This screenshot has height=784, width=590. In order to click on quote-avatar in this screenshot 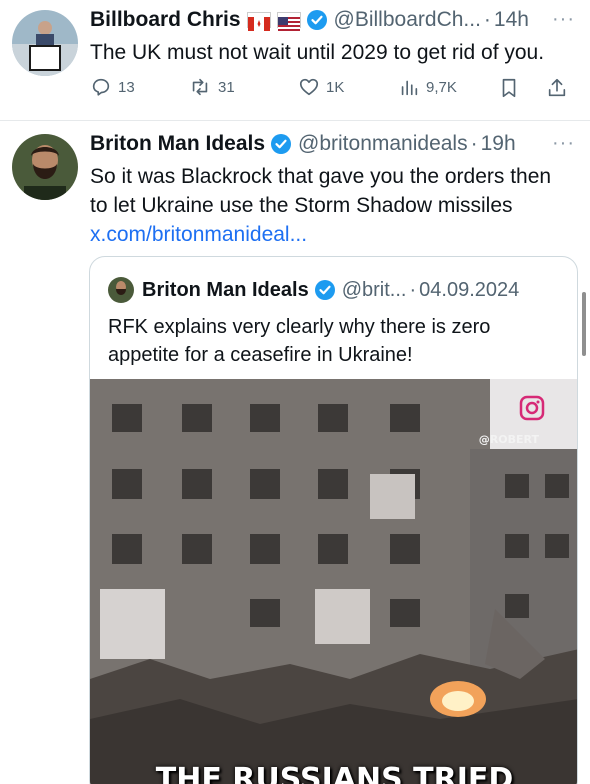, I will do `click(121, 290)`.